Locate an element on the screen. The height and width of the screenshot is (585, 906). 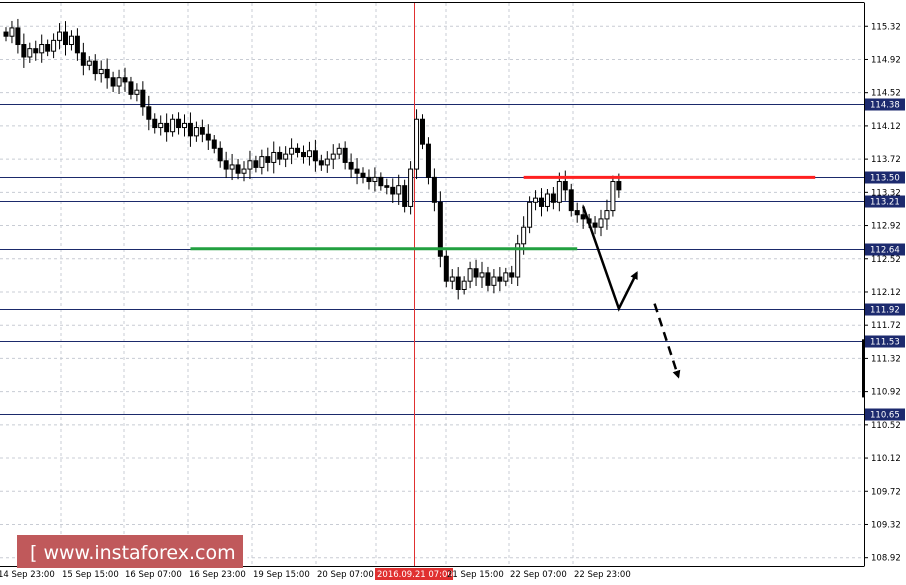
support-resistance-zones is located at coordinates (503, 213).